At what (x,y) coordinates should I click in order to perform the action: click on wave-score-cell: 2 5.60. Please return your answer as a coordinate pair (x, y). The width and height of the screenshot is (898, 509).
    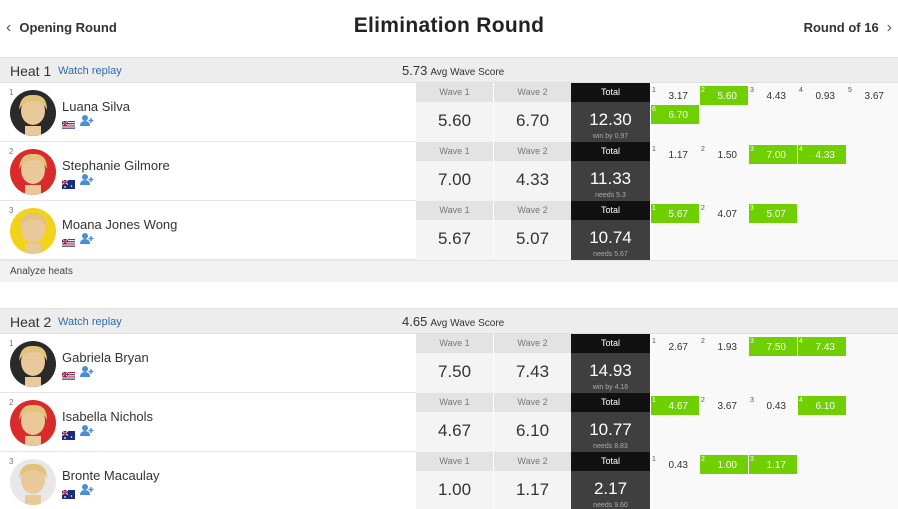
    Looking at the image, I should click on (724, 95).